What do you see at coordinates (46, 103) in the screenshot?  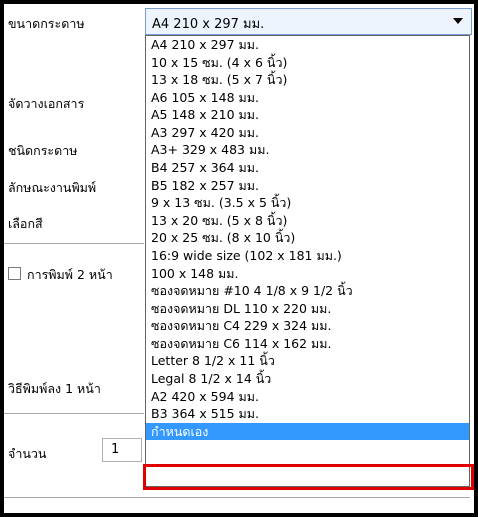 I see `orientation-label: จัดวางเอกสาร` at bounding box center [46, 103].